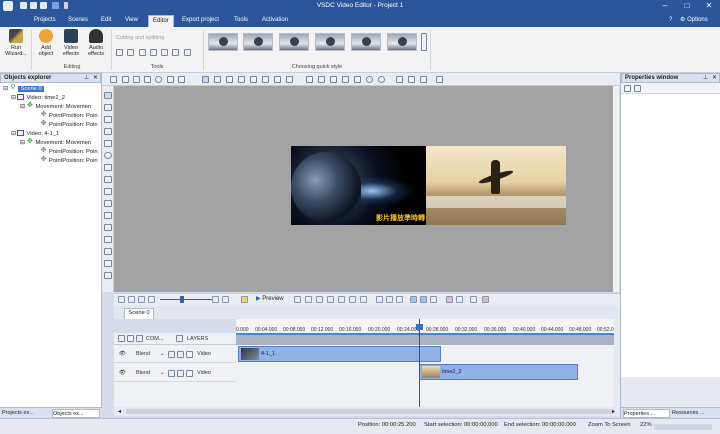  I want to click on menu-scenes: Scenes, so click(78, 21).